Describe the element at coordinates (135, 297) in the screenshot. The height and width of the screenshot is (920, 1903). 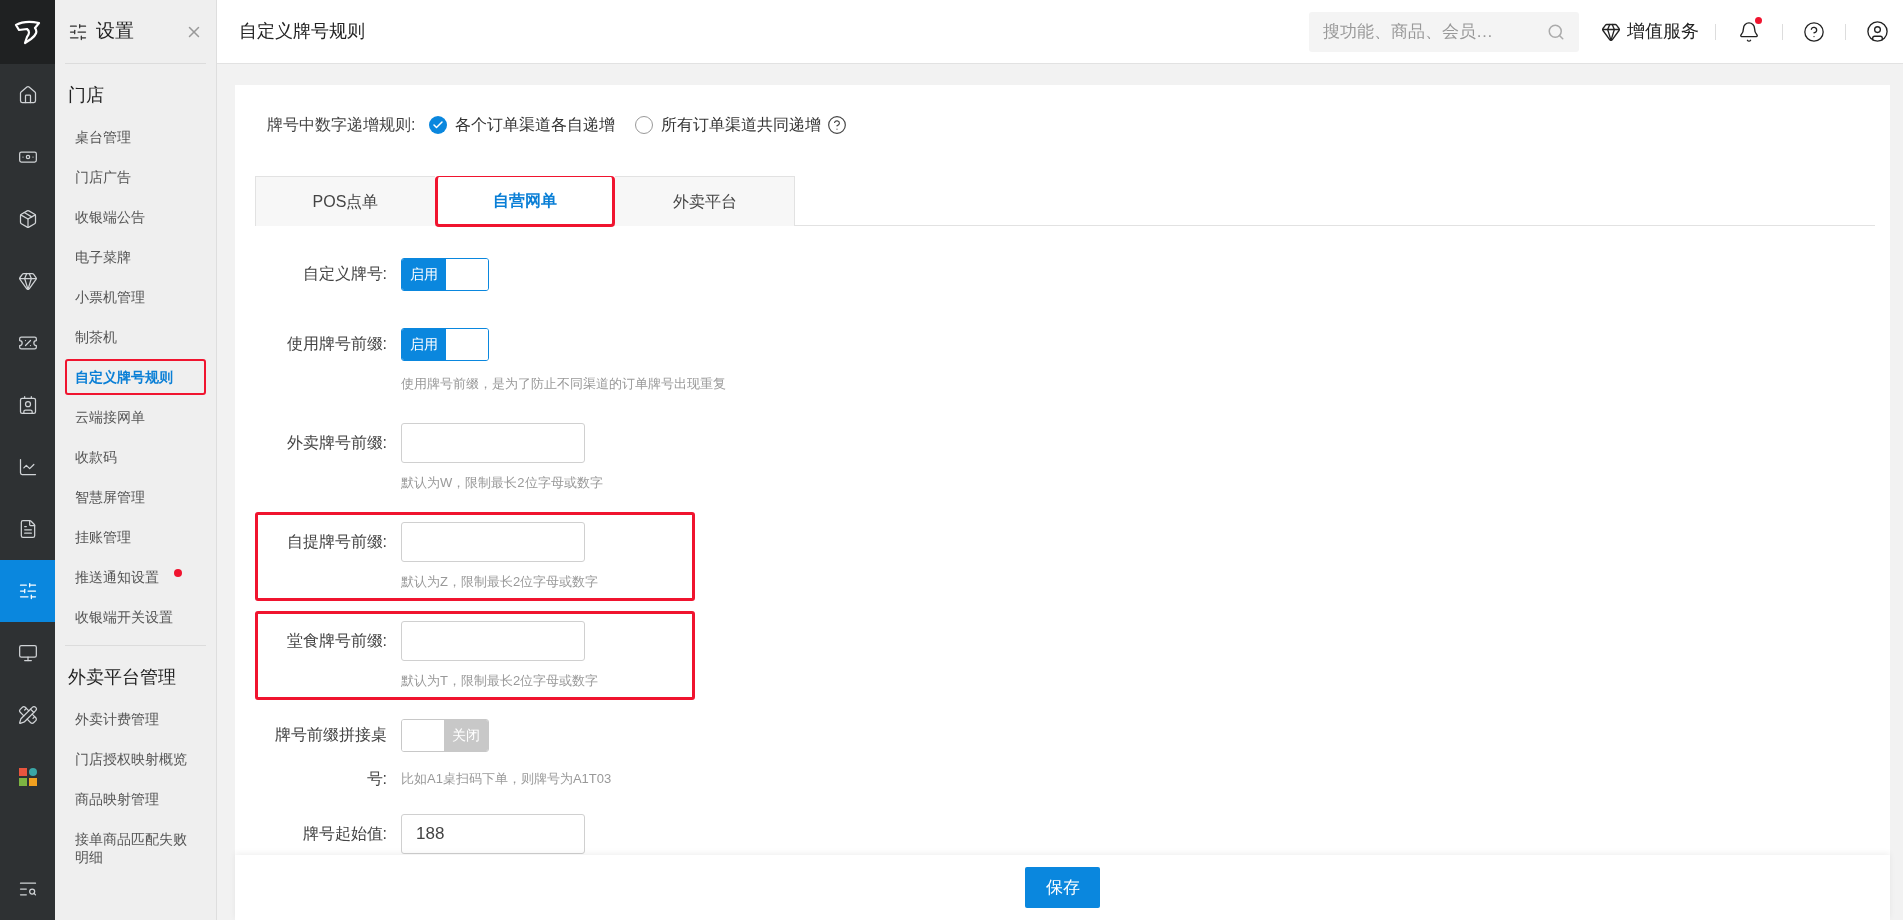
I see `sidebar-item: 小票机管理` at that location.